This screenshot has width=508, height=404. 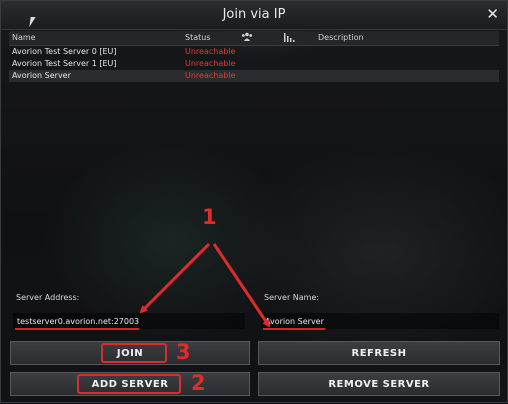 I want to click on arrow-to-name, so click(x=241, y=285).